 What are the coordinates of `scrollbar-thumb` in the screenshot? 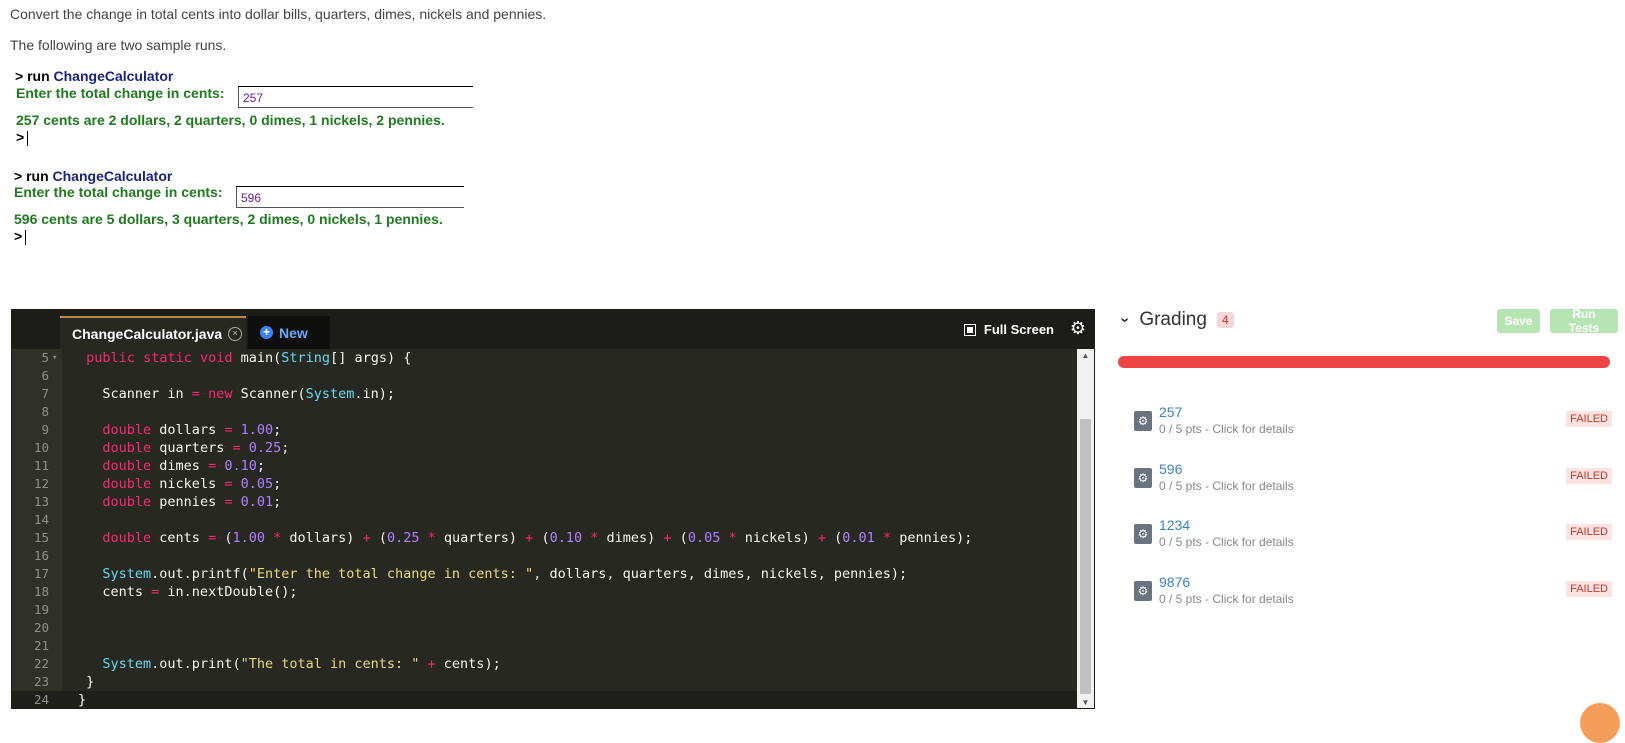 It's located at (1085, 556).